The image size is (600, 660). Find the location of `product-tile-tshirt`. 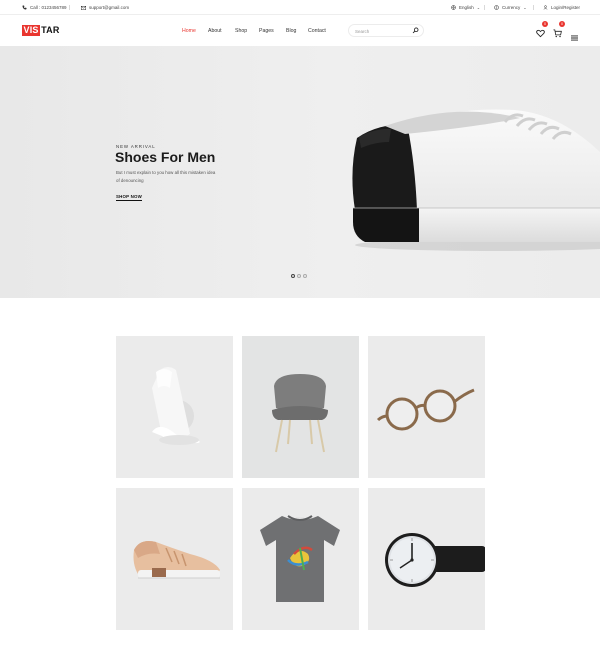

product-tile-tshirt is located at coordinates (300, 559).